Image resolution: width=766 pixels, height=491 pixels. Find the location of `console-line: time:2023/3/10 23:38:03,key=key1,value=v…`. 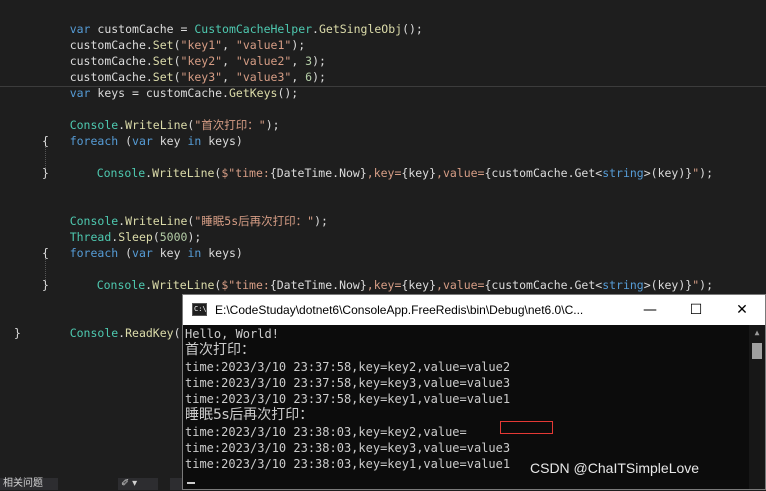

console-line: time:2023/3/10 23:38:03,key=key1,value=v… is located at coordinates (348, 464).